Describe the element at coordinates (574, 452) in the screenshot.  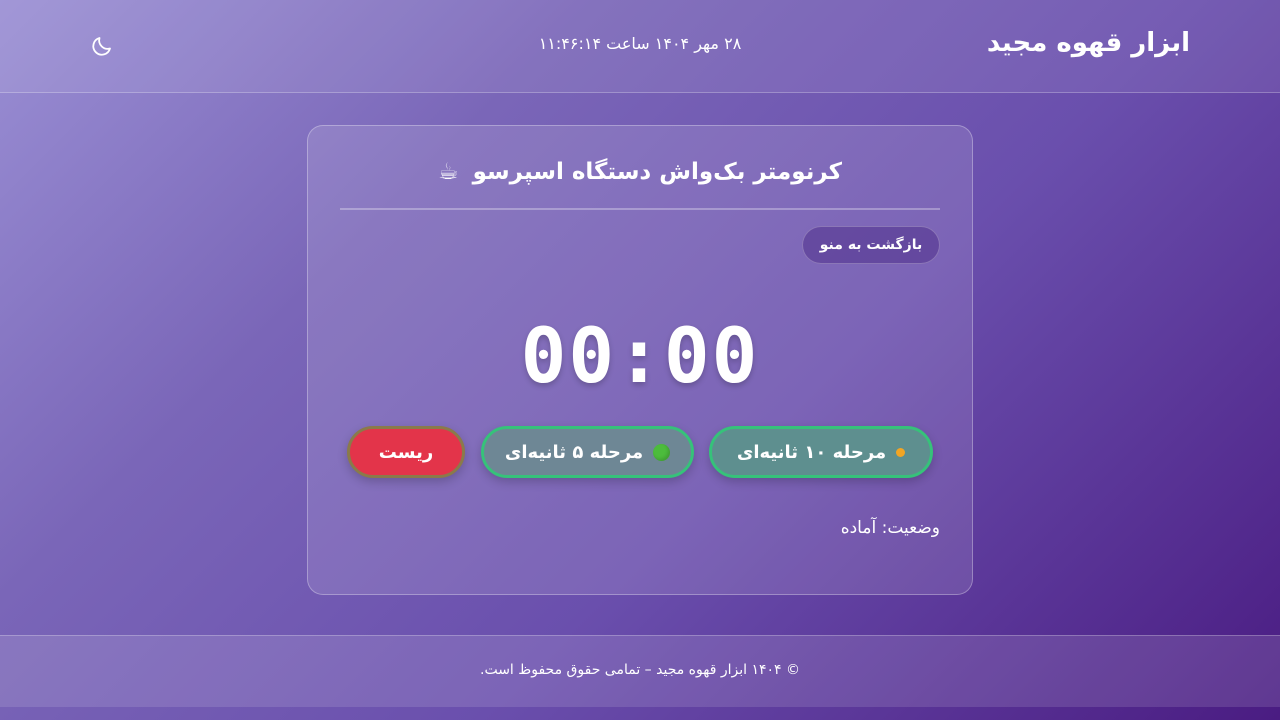
I see `stage-5s-label: مرحله ۵ ثانیه‌ای` at that location.